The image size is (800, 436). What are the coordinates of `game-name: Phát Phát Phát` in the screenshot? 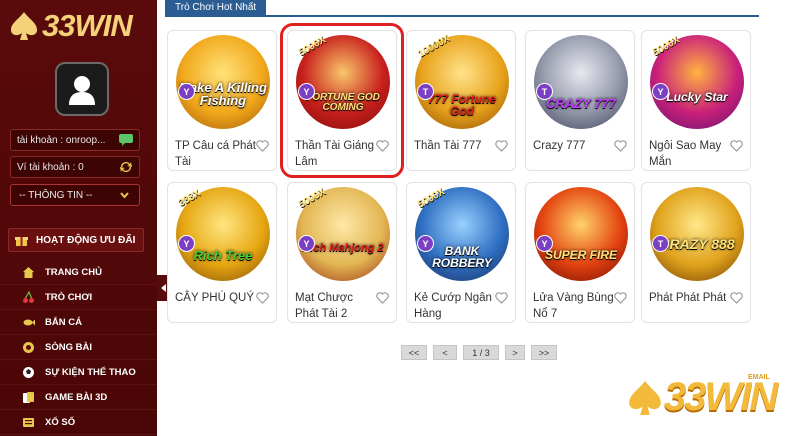 It's located at (688, 298).